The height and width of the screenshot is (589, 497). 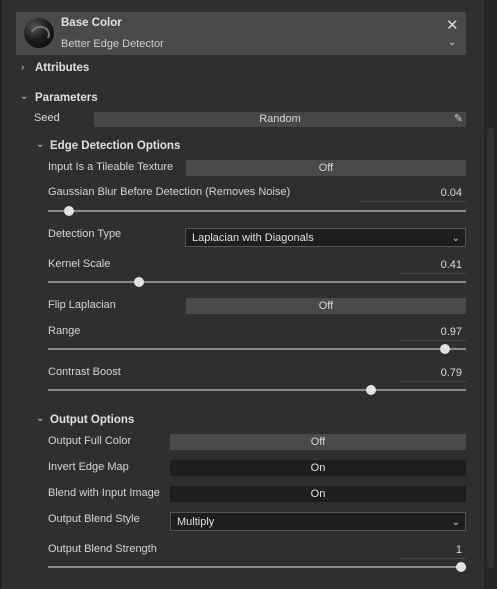 What do you see at coordinates (325, 237) in the screenshot?
I see `detection-type-select: Laplacian with Diagonals ⌄` at bounding box center [325, 237].